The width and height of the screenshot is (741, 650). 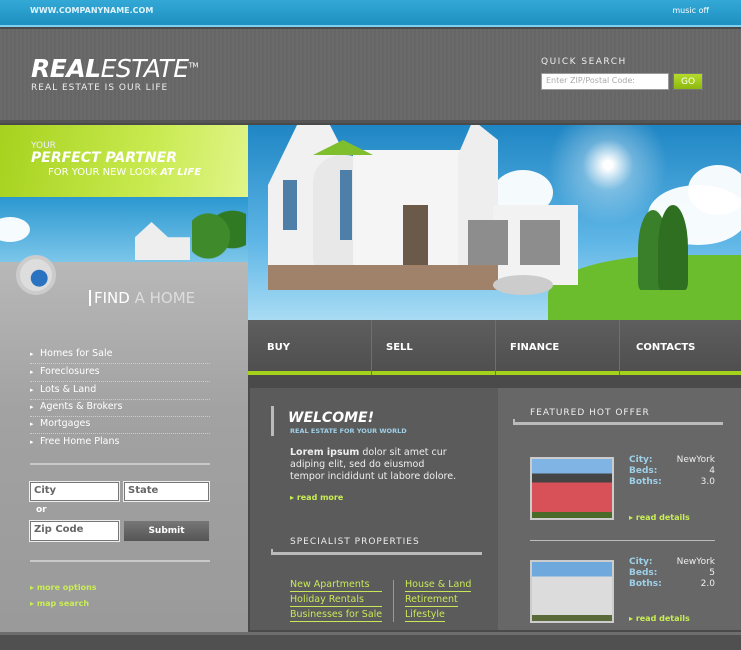 I want to click on nav-buy: BUY, so click(x=310, y=347).